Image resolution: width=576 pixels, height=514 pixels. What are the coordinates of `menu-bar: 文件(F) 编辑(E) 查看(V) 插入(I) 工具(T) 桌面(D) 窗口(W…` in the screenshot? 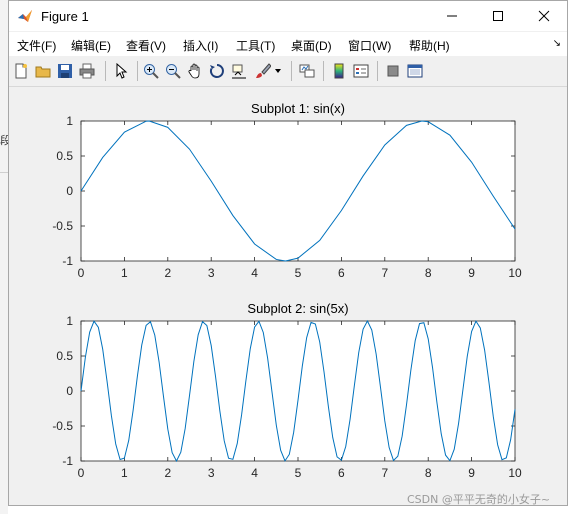 It's located at (288, 44).